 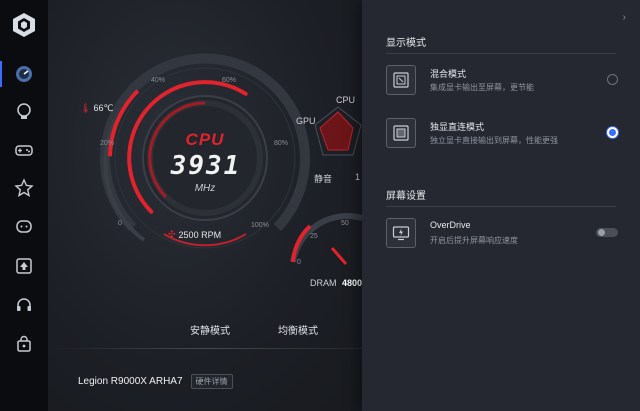 What do you see at coordinates (457, 127) in the screenshot?
I see `option-title: 独显直连模式` at bounding box center [457, 127].